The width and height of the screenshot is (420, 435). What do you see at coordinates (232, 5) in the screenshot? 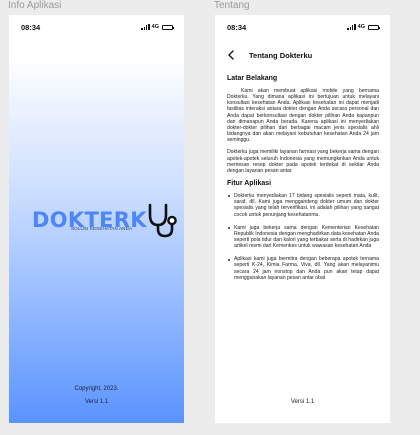
I see `frame-label-tentang: Tentang` at bounding box center [232, 5].